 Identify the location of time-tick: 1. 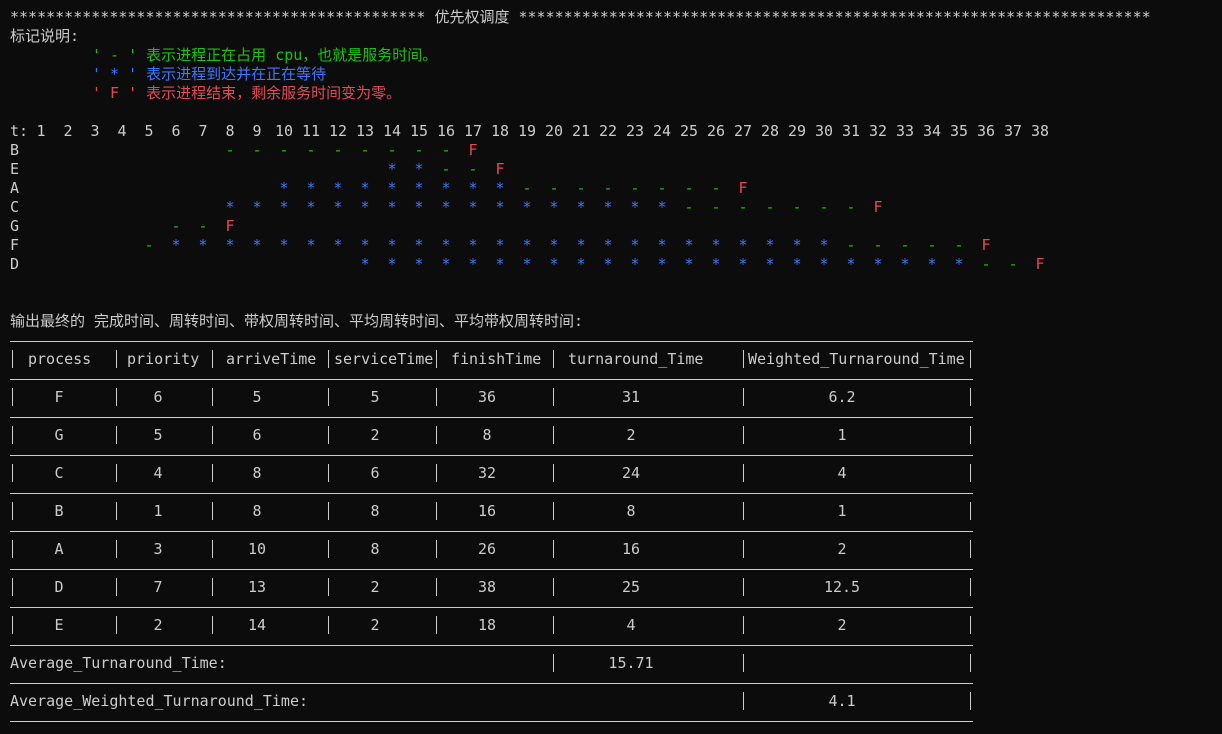
(41, 131).